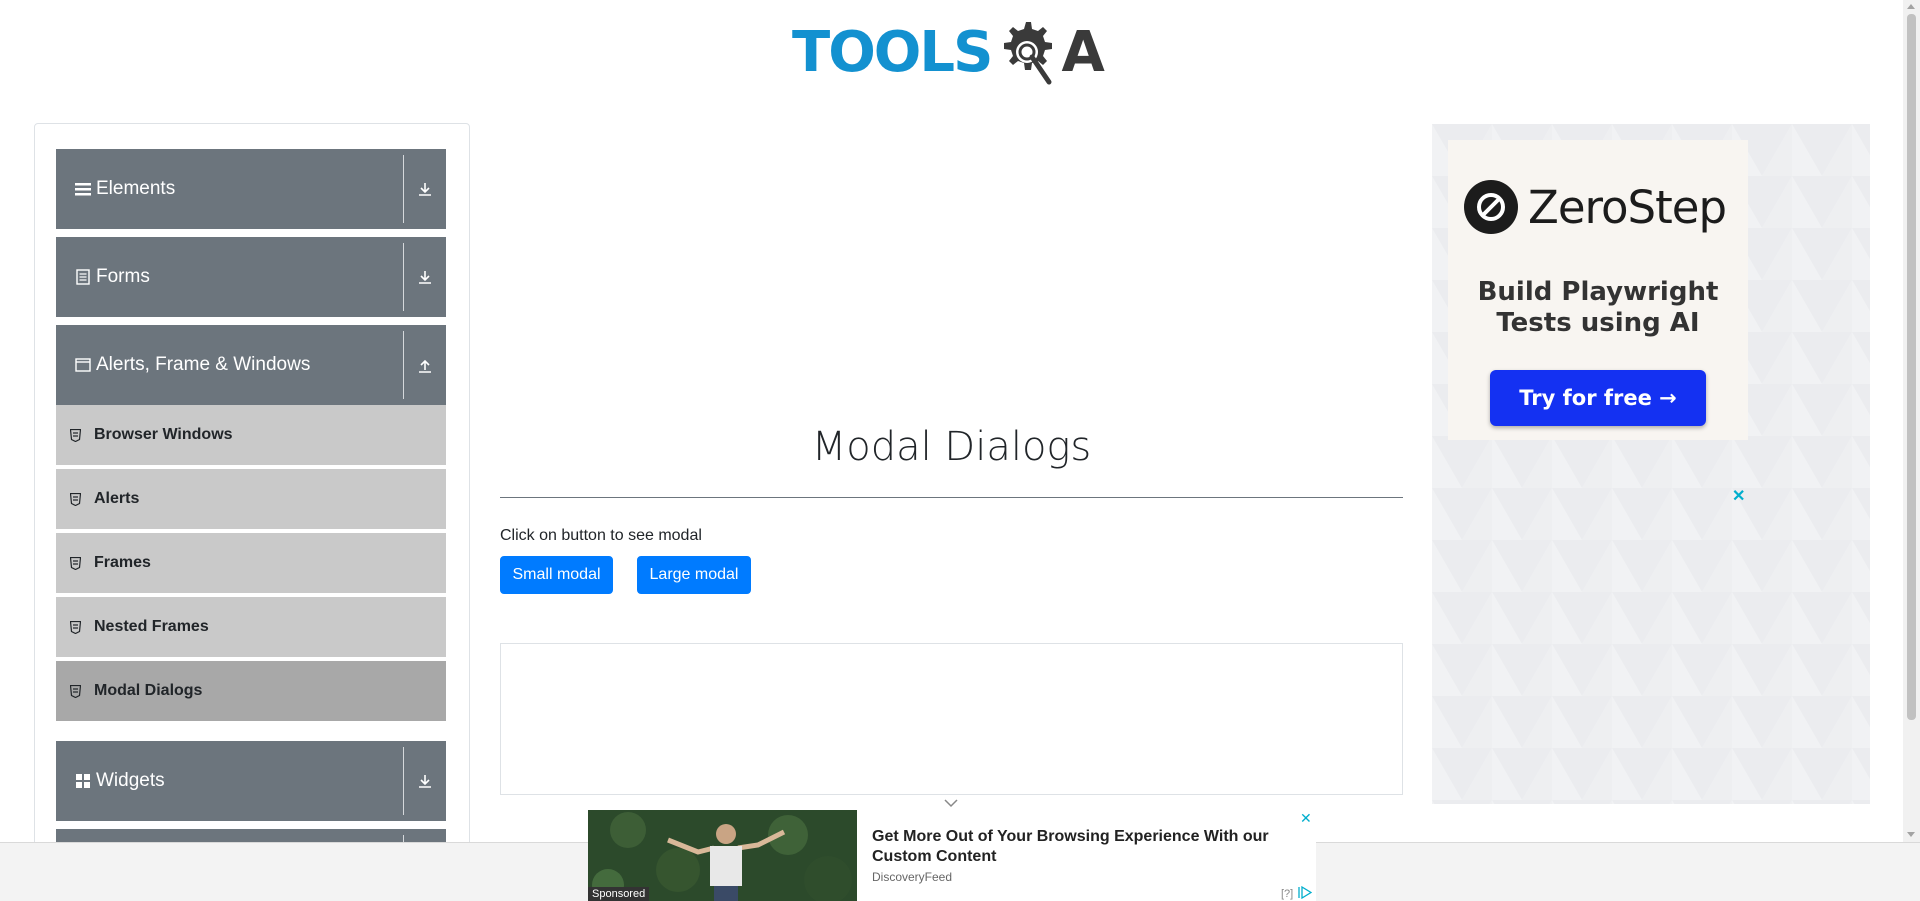 Image resolution: width=1920 pixels, height=901 pixels. I want to click on close-icon: ✕, so click(1306, 818).